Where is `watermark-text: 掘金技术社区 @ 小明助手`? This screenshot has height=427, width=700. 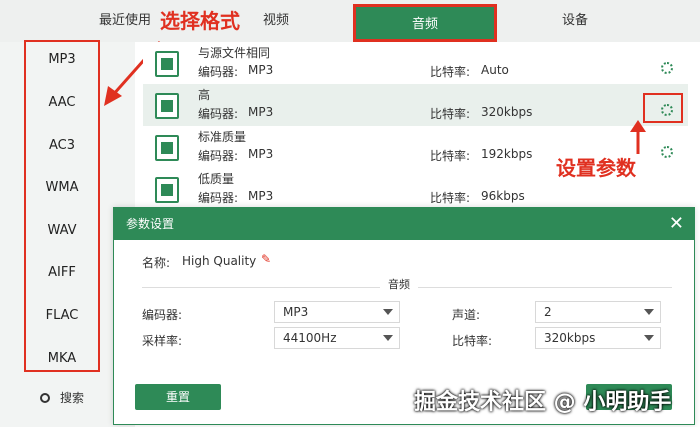 watermark-text: 掘金技术社区 @ 小明助手 is located at coordinates (543, 402).